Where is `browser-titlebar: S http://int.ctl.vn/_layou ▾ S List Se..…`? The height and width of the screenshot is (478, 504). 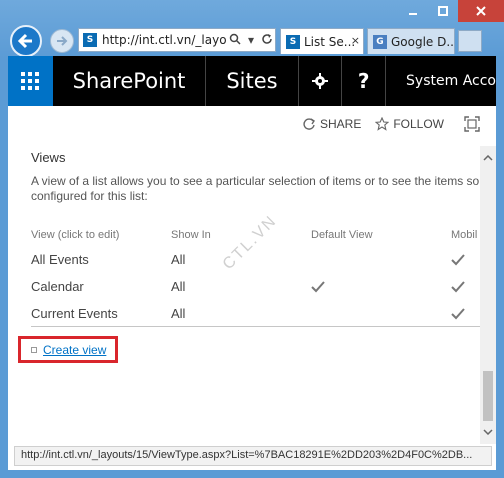
browser-titlebar: S http://int.ctl.vn/_layou ▾ S List Se..… is located at coordinates (252, 29).